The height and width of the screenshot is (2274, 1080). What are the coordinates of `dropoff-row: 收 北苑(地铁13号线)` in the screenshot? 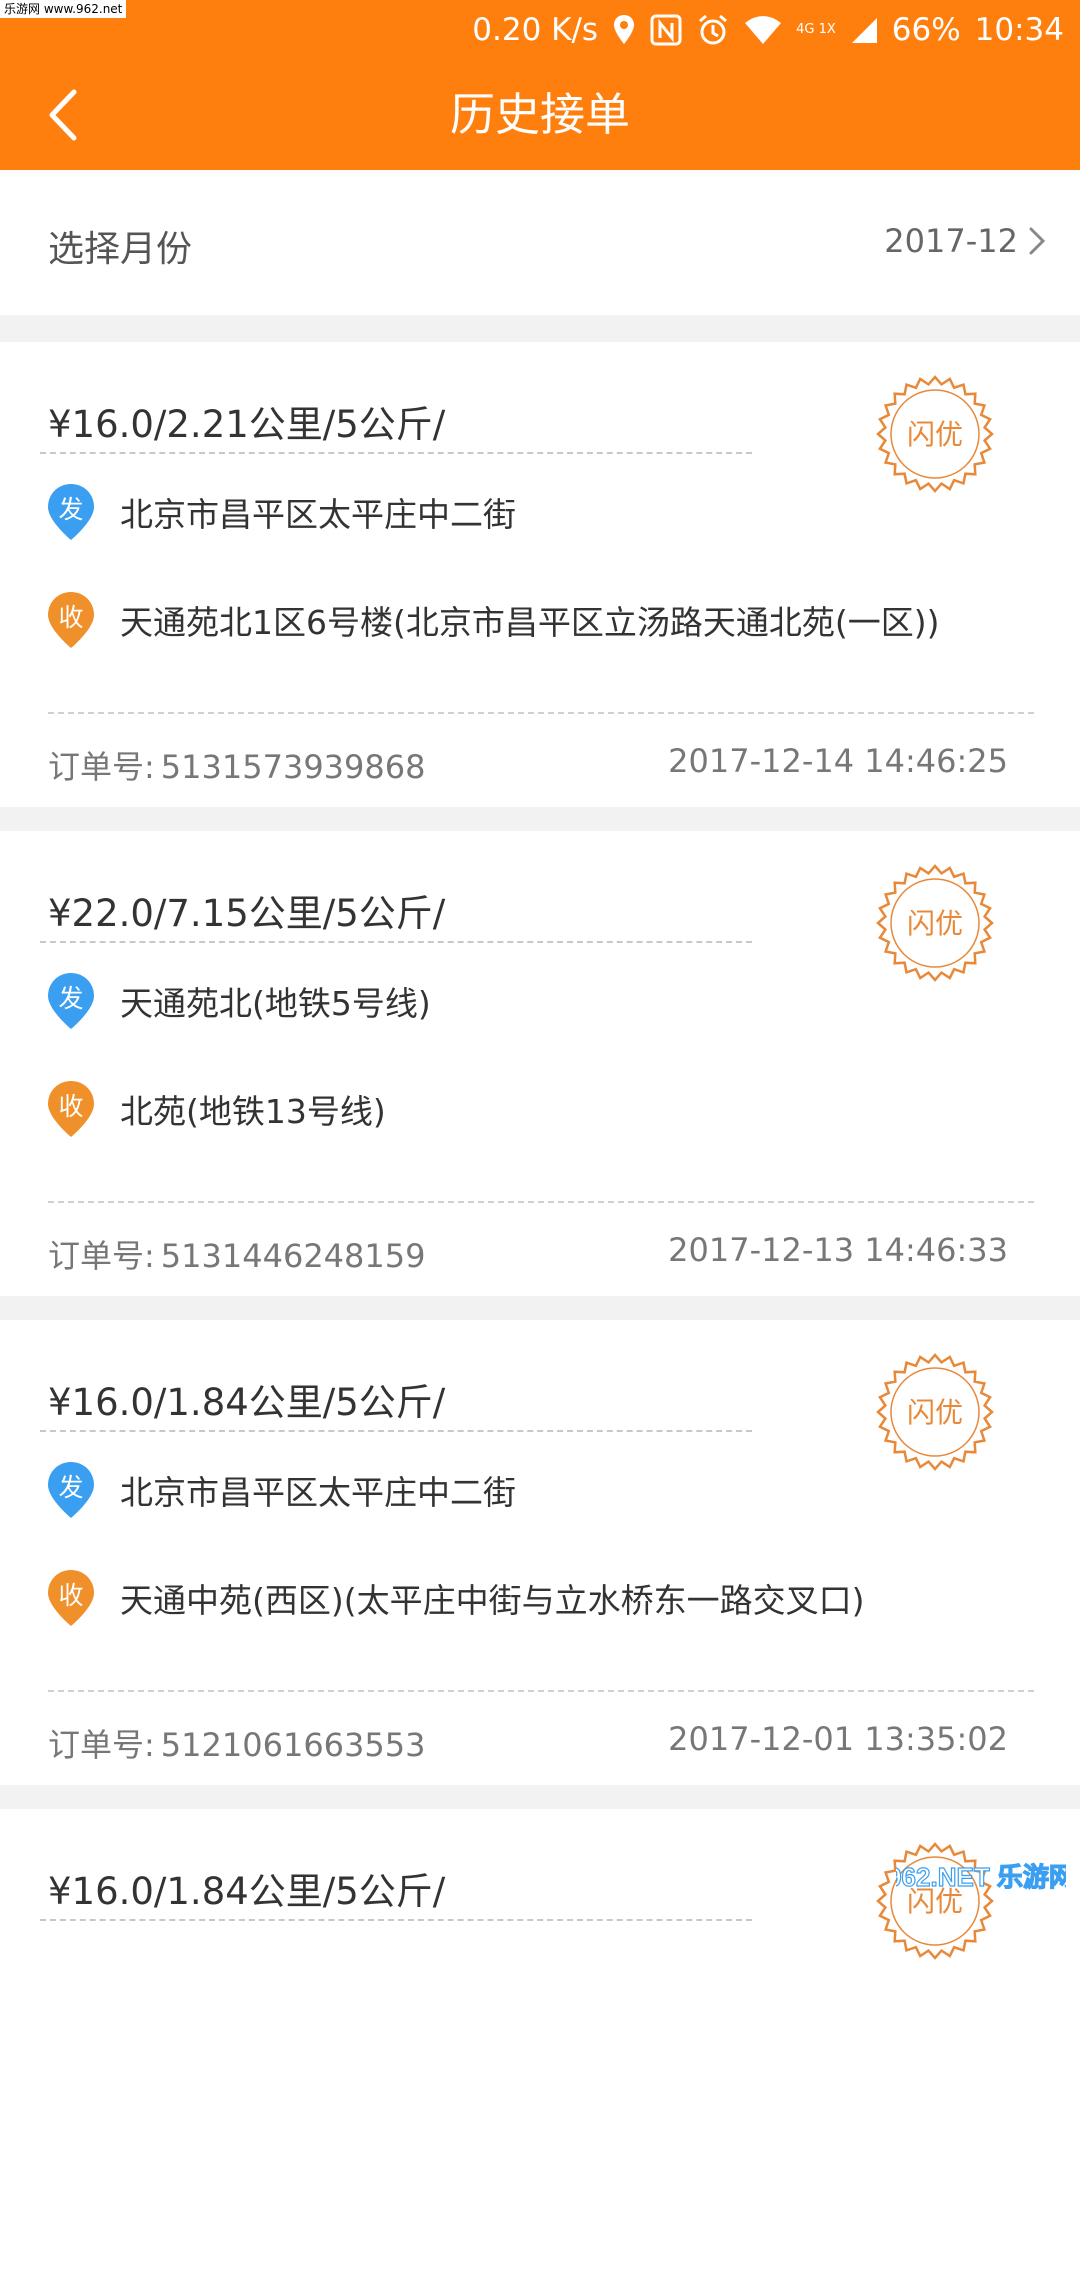 It's located at (216, 1109).